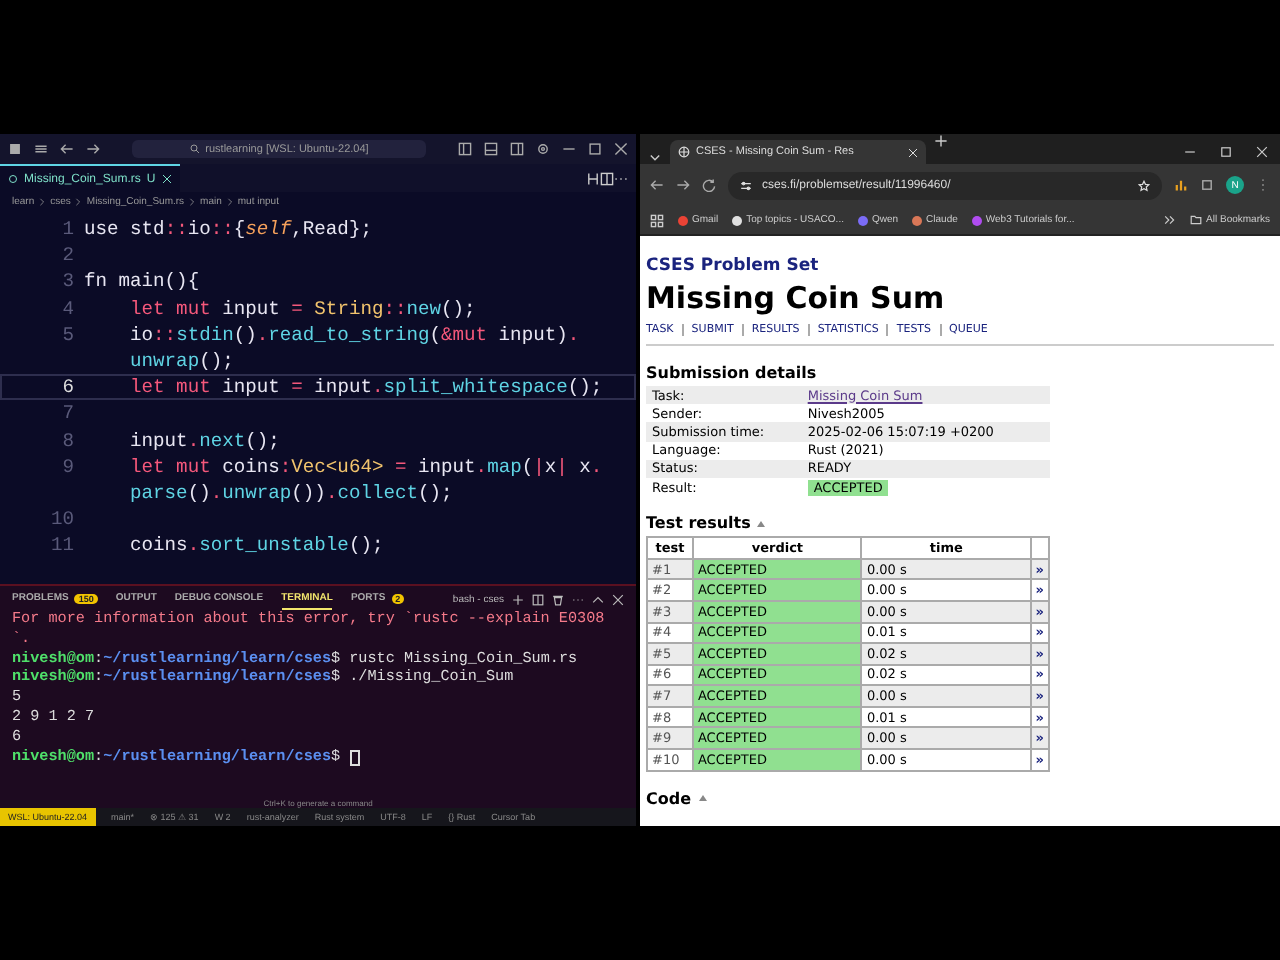 The height and width of the screenshot is (960, 1280). I want to click on trash-icon, so click(558, 599).